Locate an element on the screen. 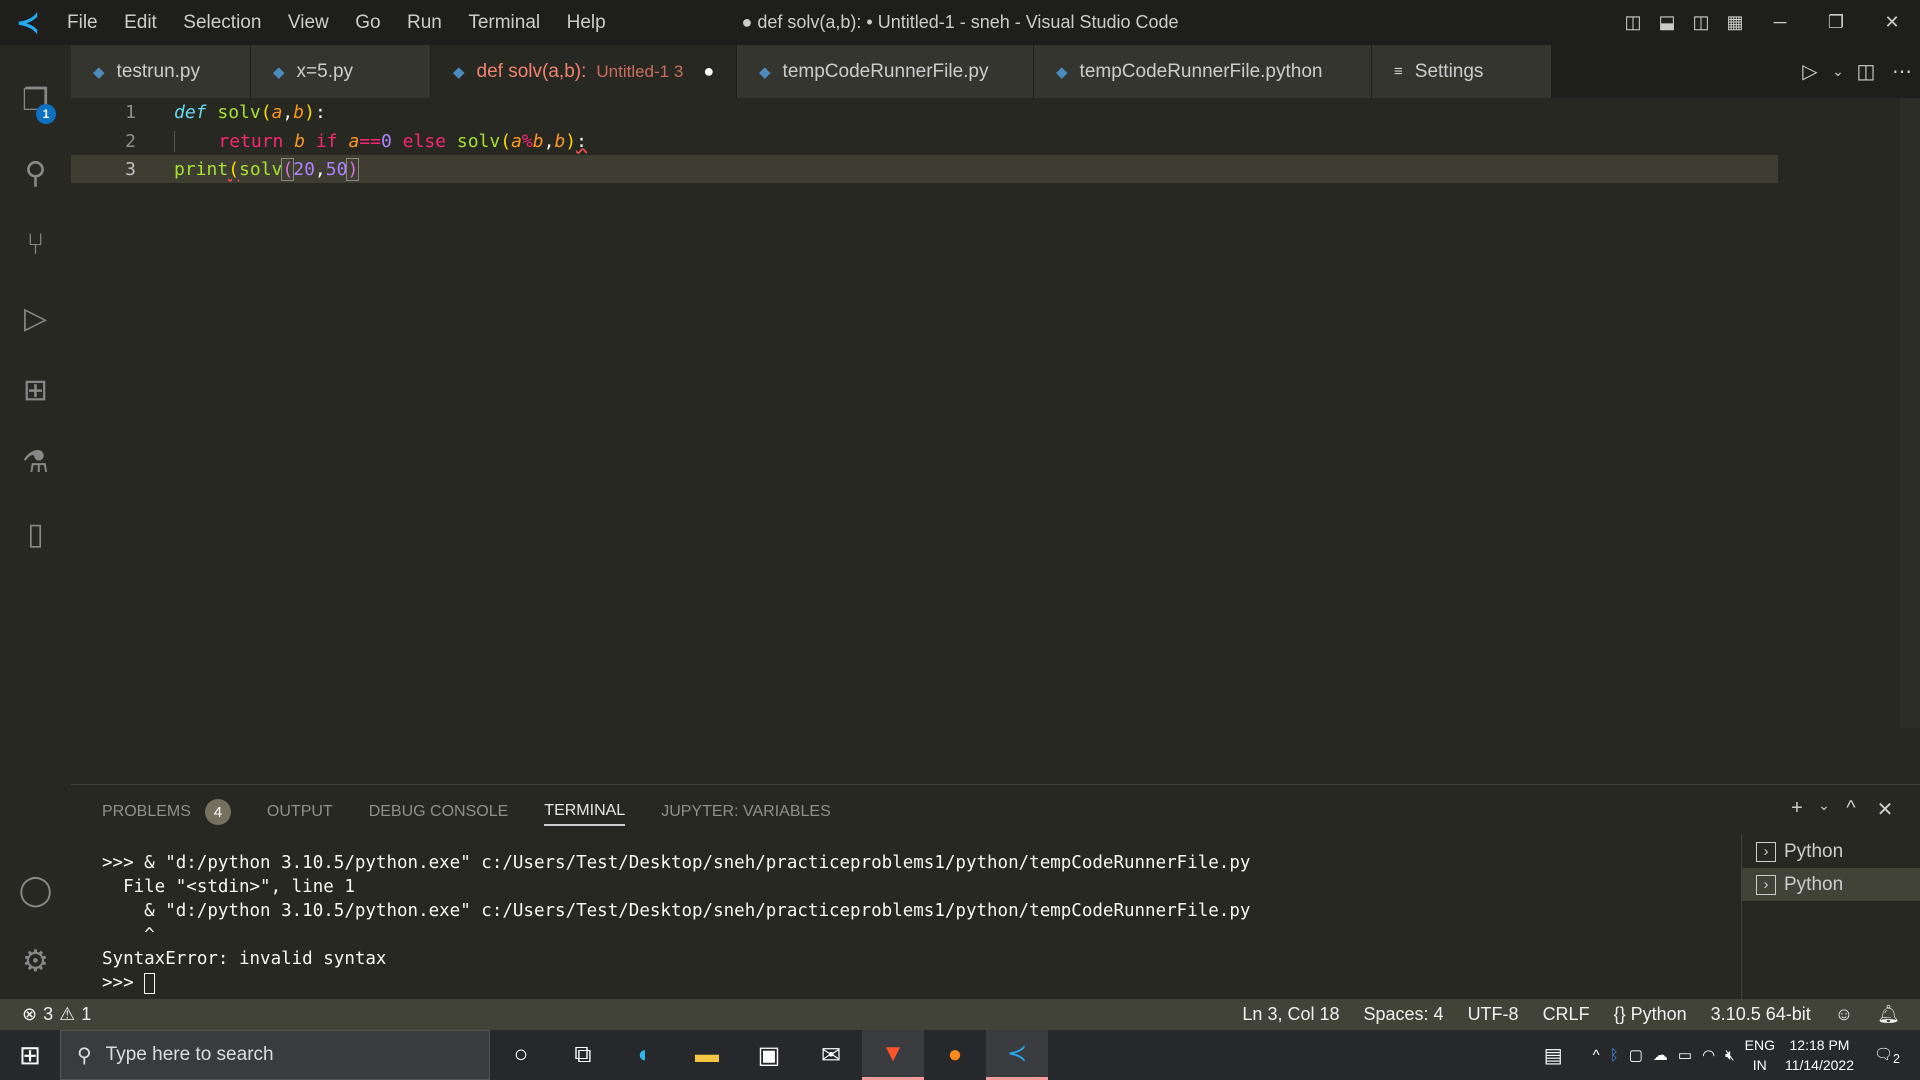  volume-muted-icon: 🔇︎ is located at coordinates (1729, 1055).